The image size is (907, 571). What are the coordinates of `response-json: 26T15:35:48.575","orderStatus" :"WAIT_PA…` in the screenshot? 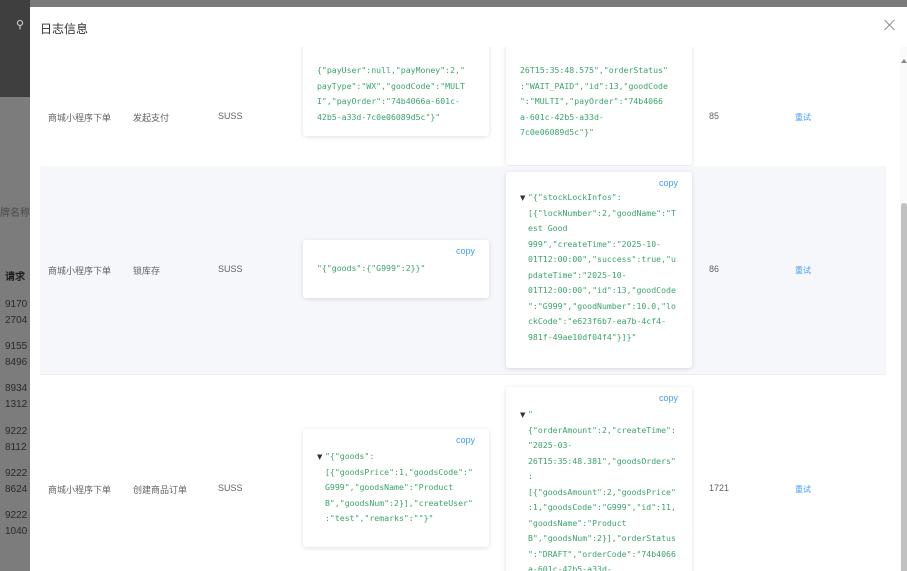 It's located at (594, 101).